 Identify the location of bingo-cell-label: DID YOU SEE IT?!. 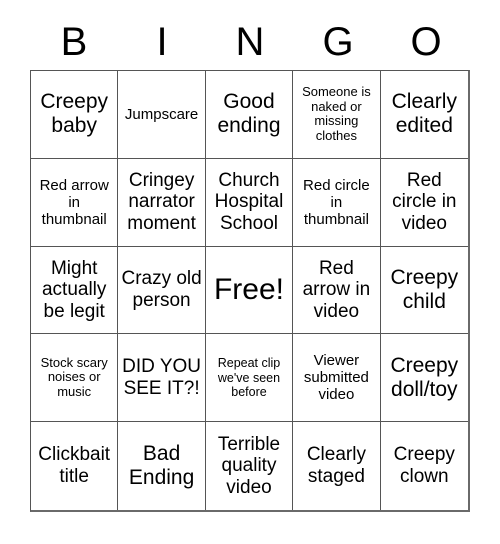
(162, 377).